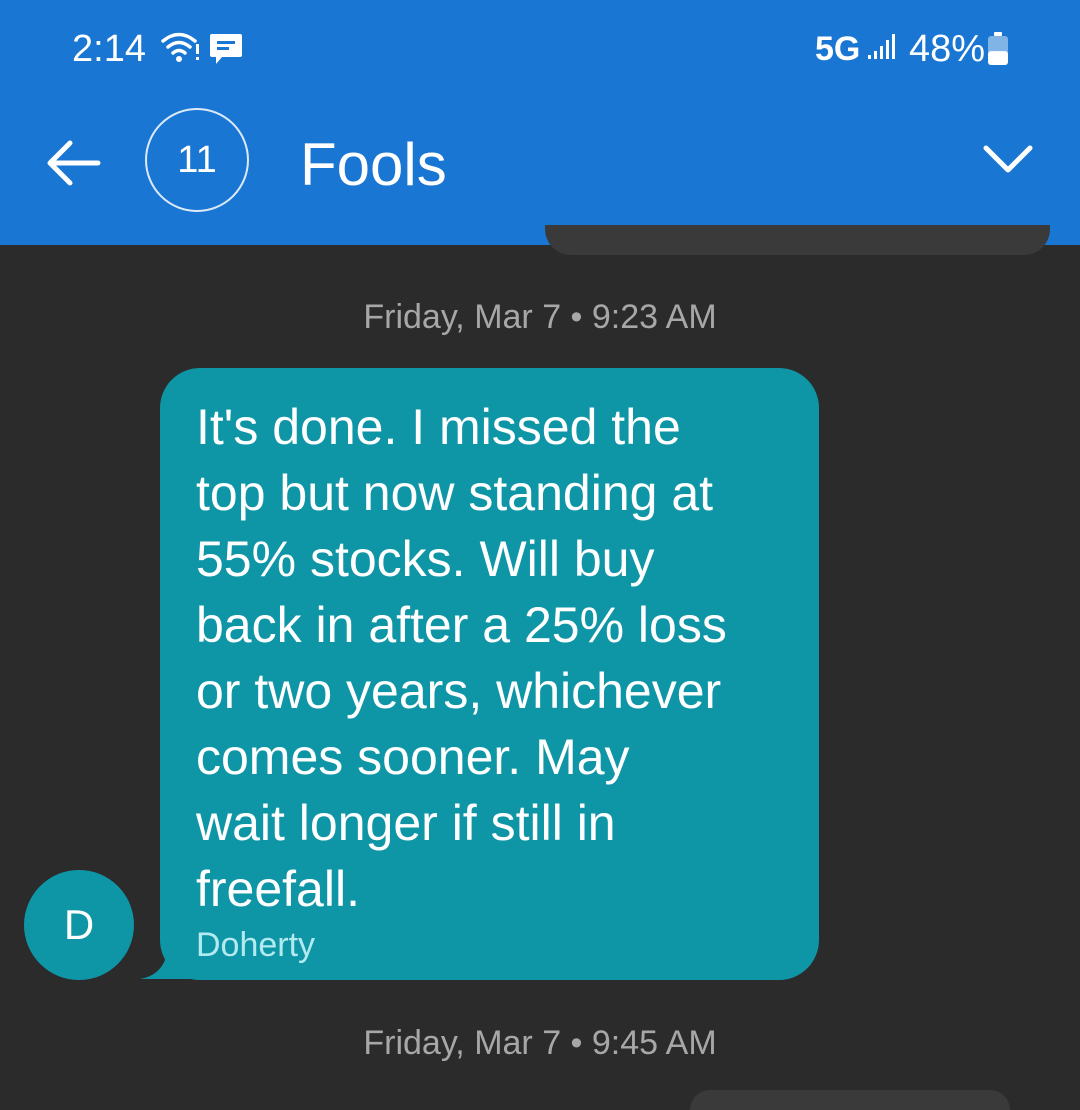 This screenshot has width=1080, height=1110. I want to click on expand-button, so click(1008, 160).